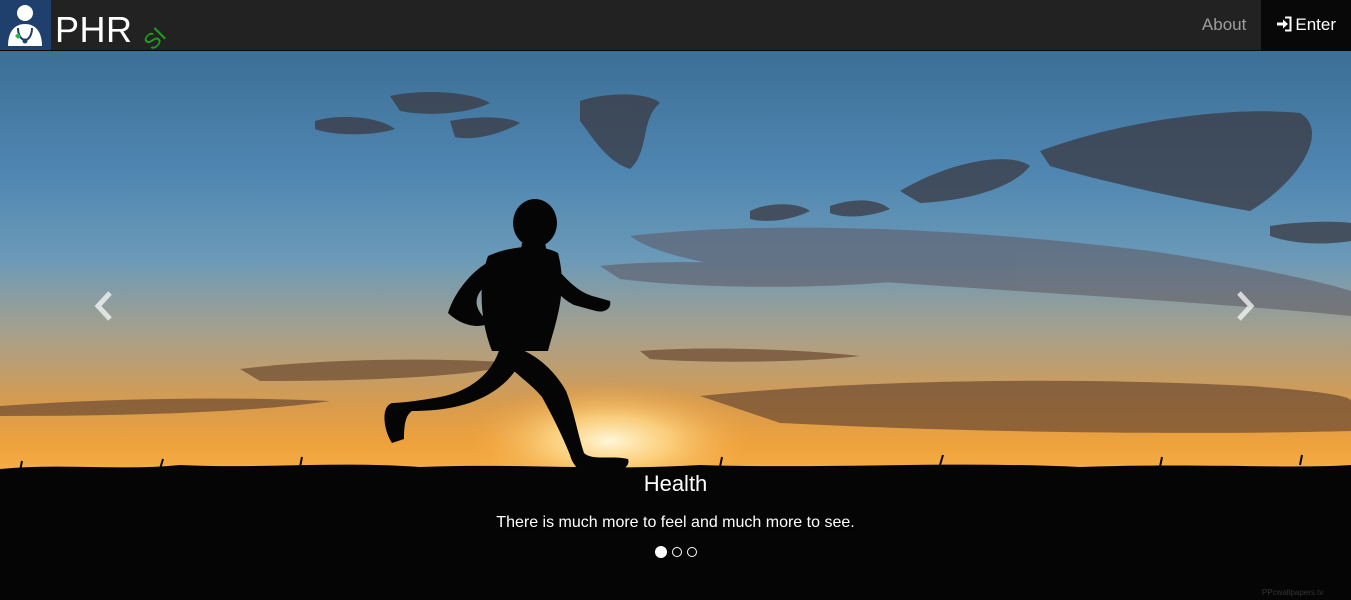 The height and width of the screenshot is (600, 1351). I want to click on chevron-right-icon, so click(1246, 306).